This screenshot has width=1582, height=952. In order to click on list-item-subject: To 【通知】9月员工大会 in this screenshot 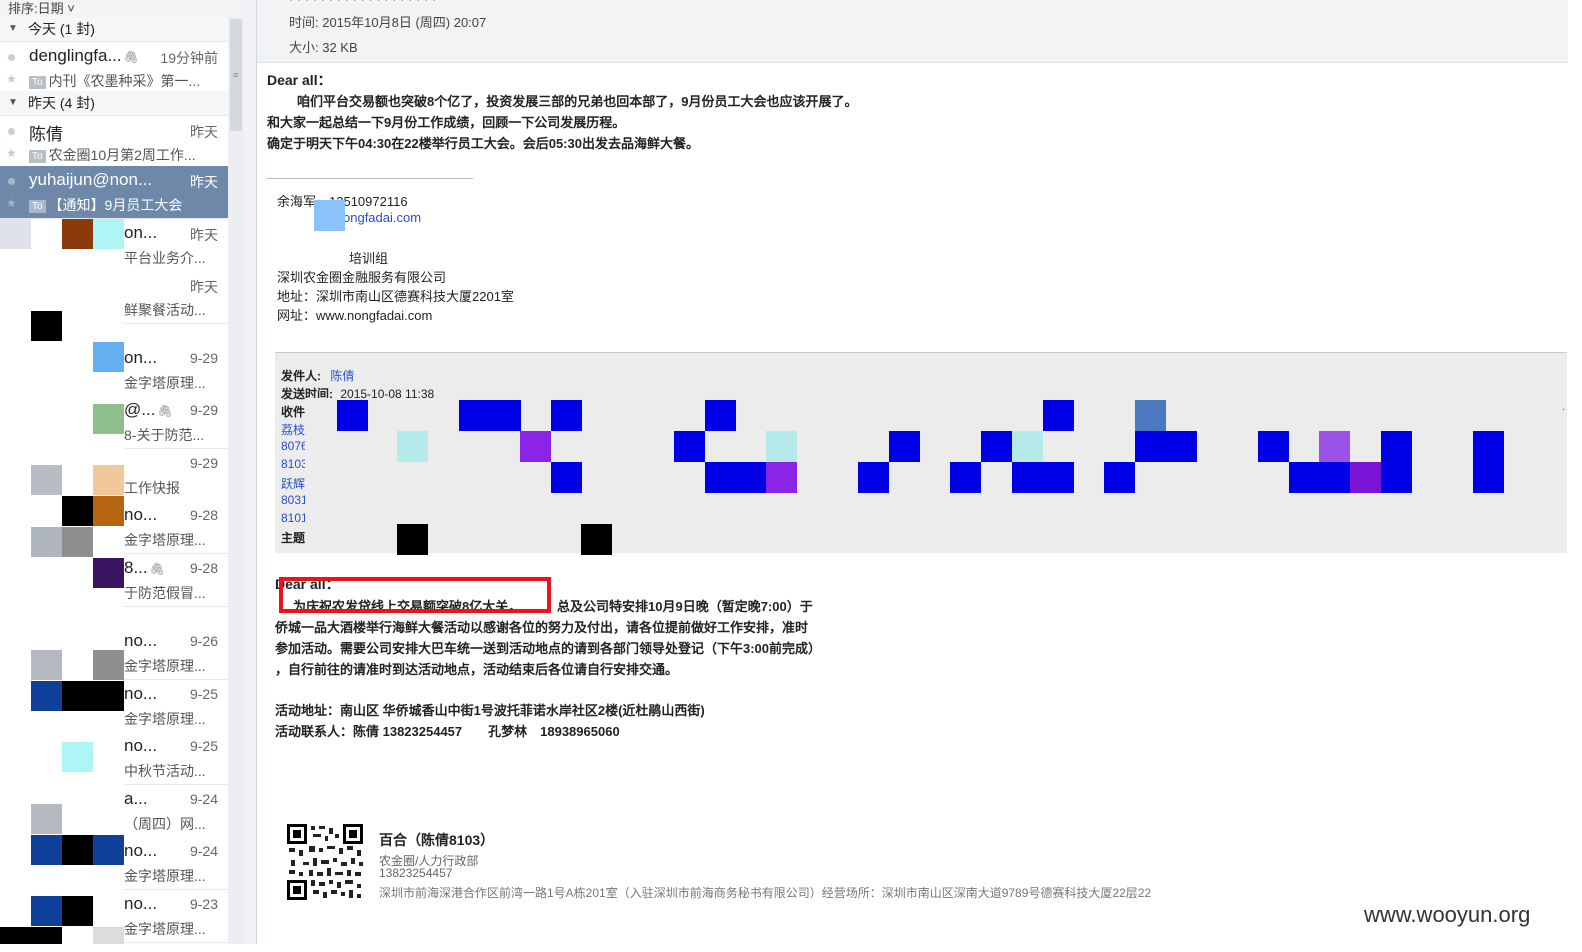, I will do `click(105, 205)`.